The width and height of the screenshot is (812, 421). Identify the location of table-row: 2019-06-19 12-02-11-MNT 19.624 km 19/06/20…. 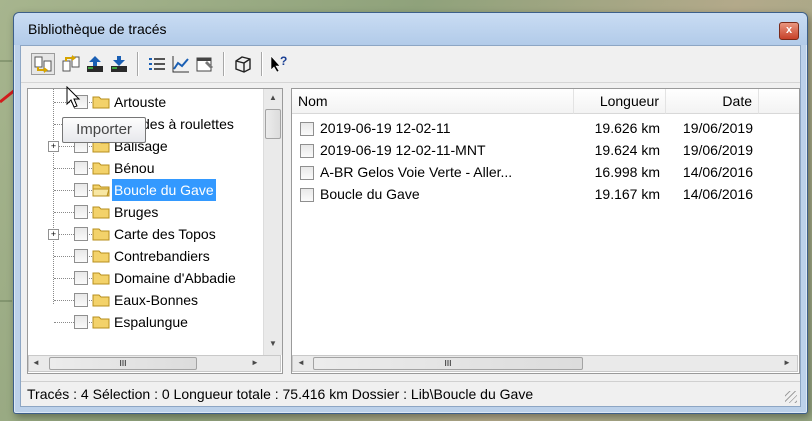
(532, 150).